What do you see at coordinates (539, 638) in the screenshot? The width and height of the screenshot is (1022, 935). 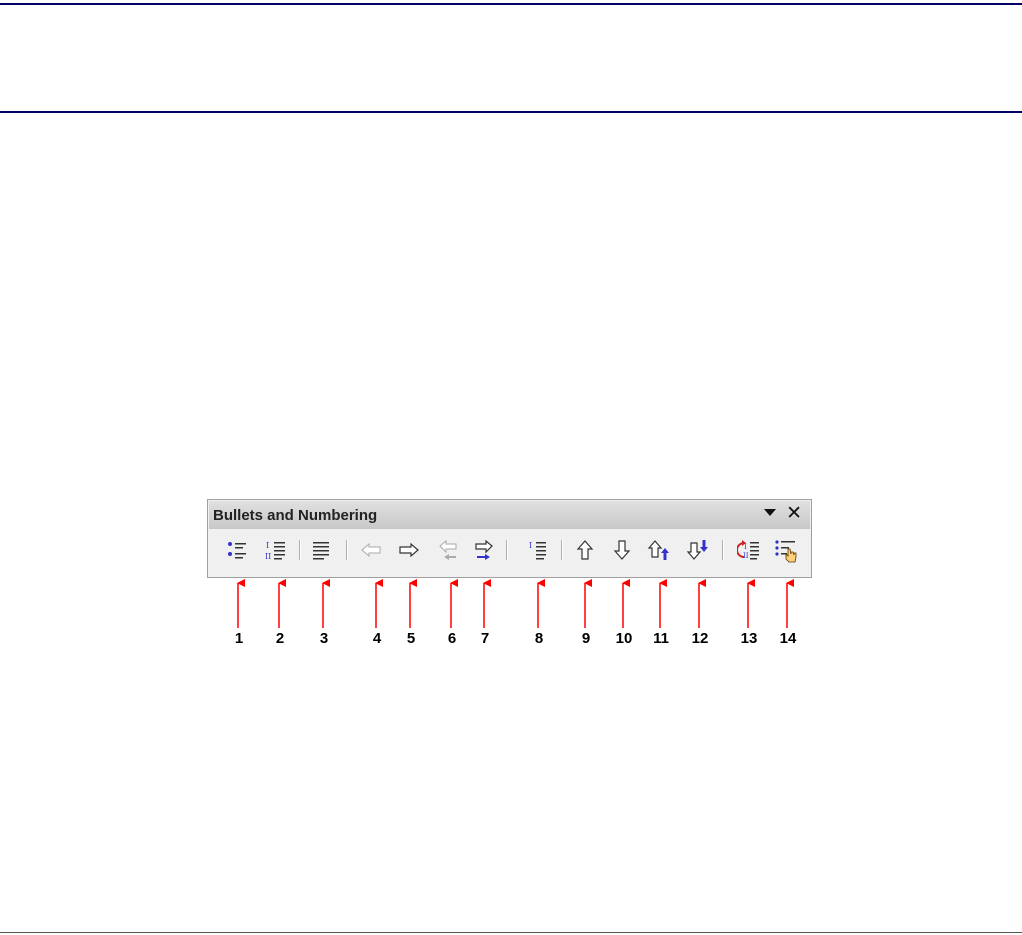 I see `callout-number: 8` at bounding box center [539, 638].